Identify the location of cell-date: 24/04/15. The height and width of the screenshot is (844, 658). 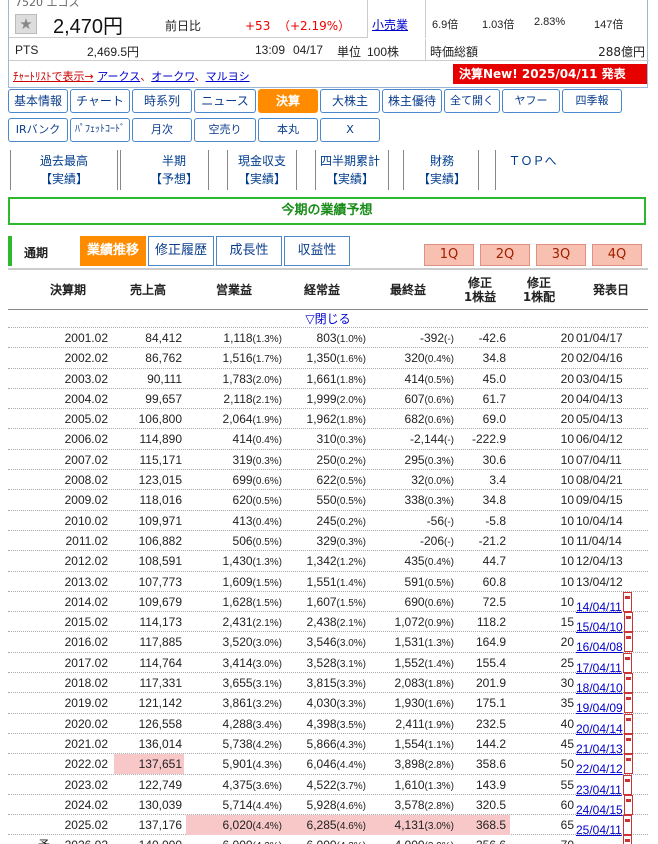
(612, 805).